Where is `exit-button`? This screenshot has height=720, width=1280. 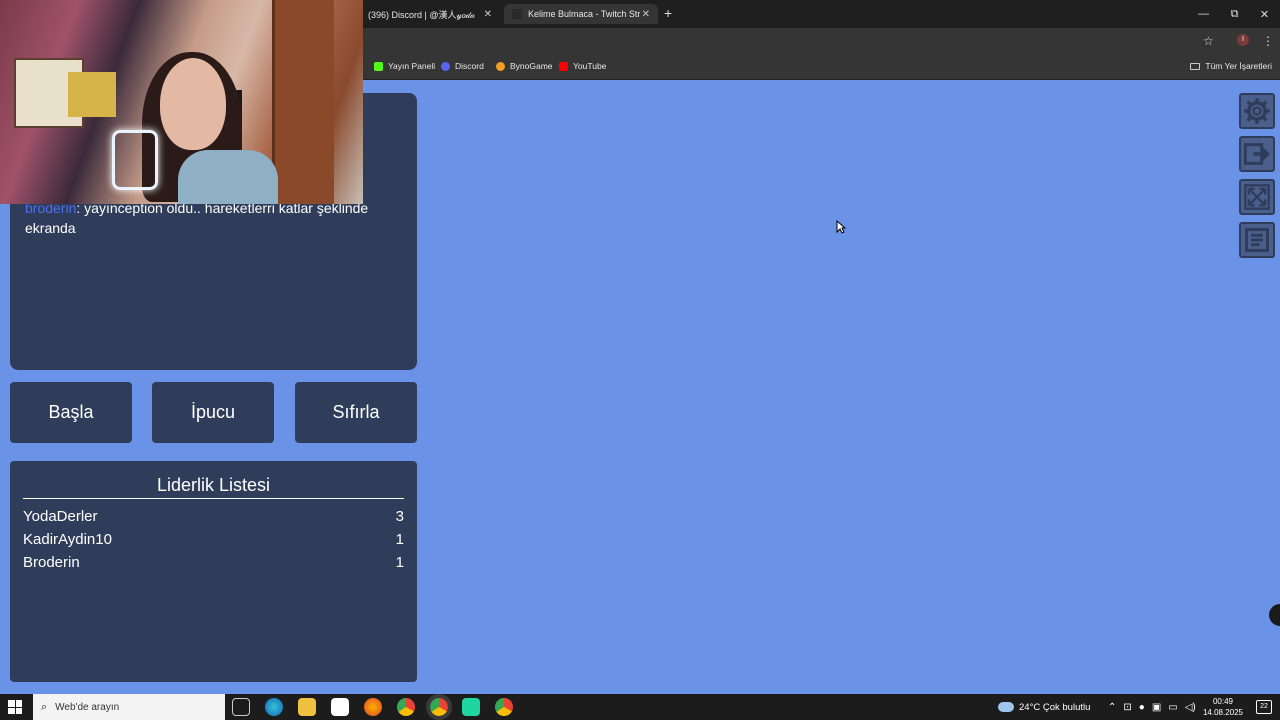 exit-button is located at coordinates (1257, 154).